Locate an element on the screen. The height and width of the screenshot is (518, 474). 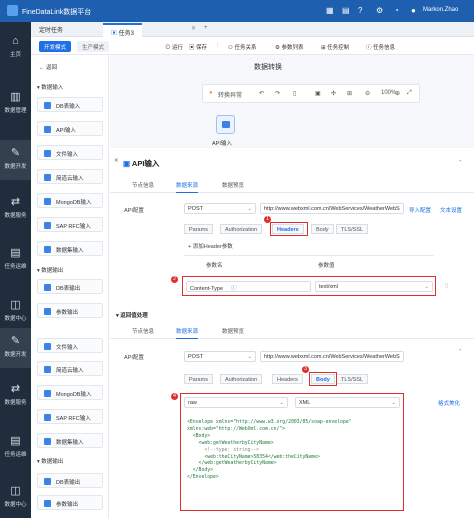
col-param-value: 参数值 is located at coordinates (326, 266).